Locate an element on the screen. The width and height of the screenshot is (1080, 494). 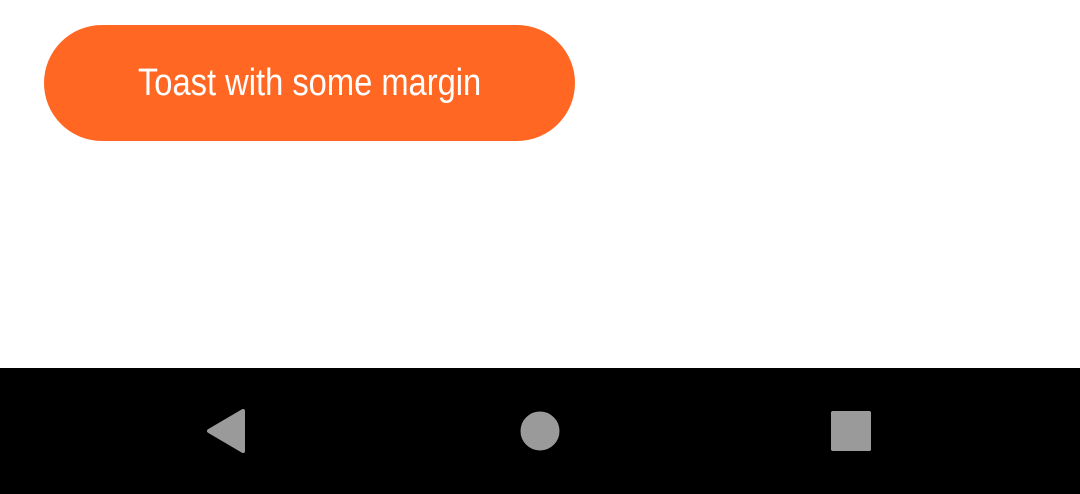
toast-message: Toast with some margin is located at coordinates (309, 82).